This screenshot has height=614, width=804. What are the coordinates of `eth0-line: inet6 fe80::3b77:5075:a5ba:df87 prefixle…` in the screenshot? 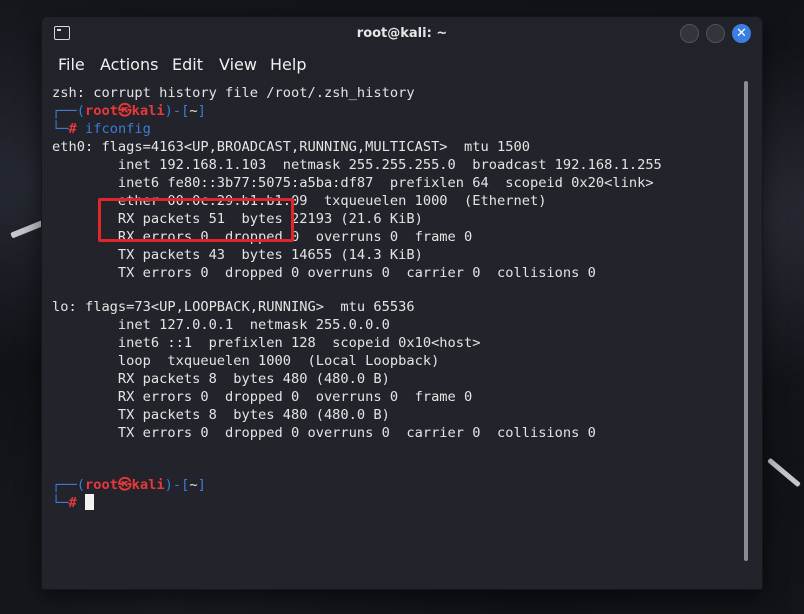 It's located at (353, 183).